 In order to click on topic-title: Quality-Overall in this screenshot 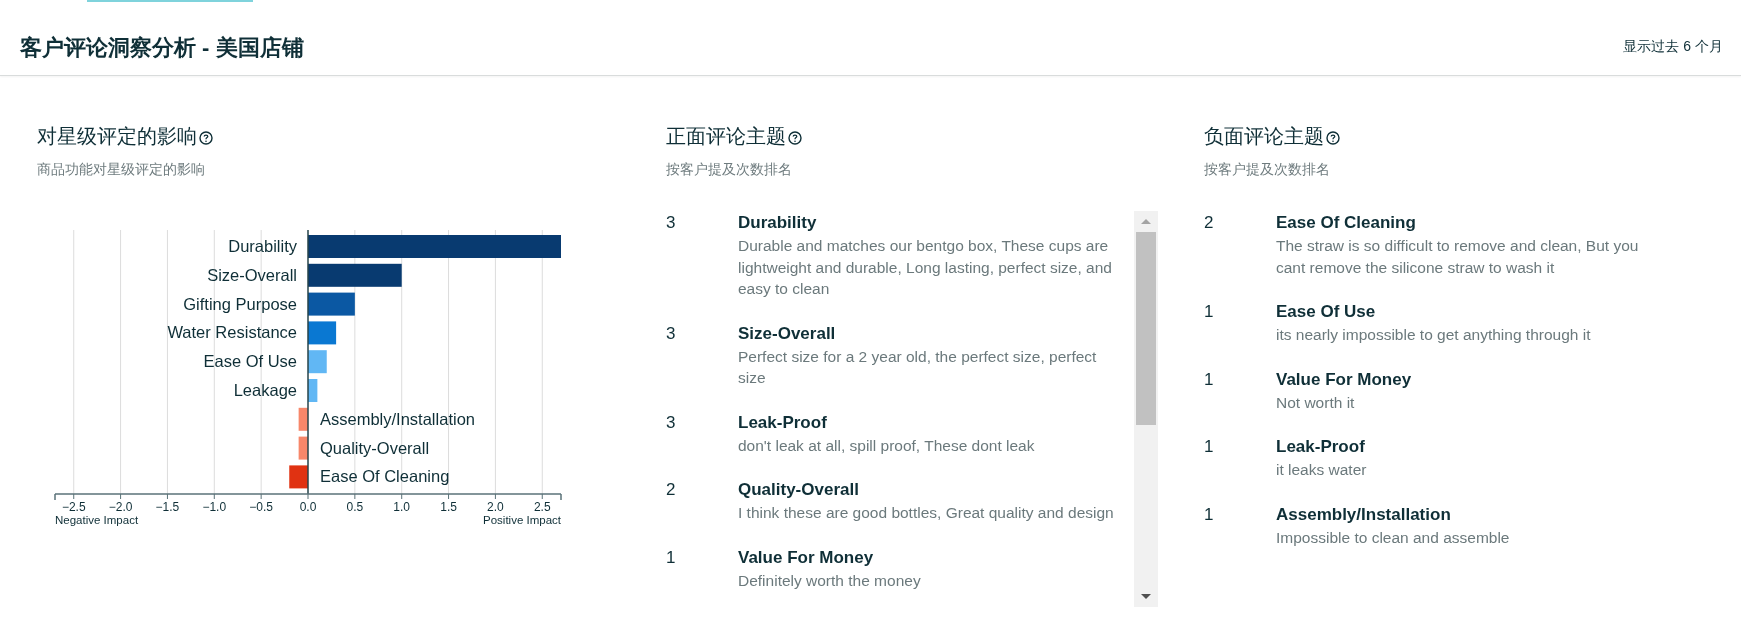, I will do `click(799, 490)`.